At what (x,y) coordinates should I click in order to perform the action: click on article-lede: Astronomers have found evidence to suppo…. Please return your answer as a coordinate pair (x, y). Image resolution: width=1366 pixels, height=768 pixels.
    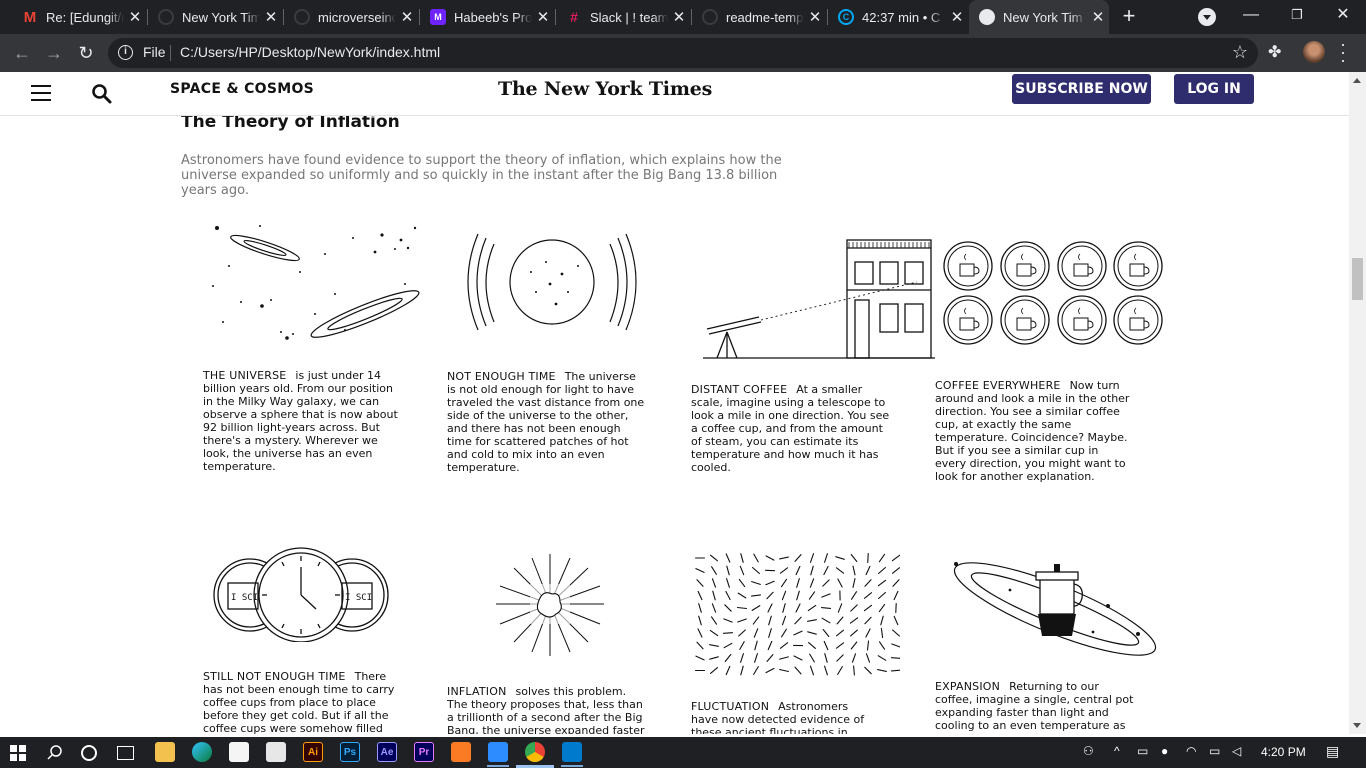
    Looking at the image, I should click on (481, 175).